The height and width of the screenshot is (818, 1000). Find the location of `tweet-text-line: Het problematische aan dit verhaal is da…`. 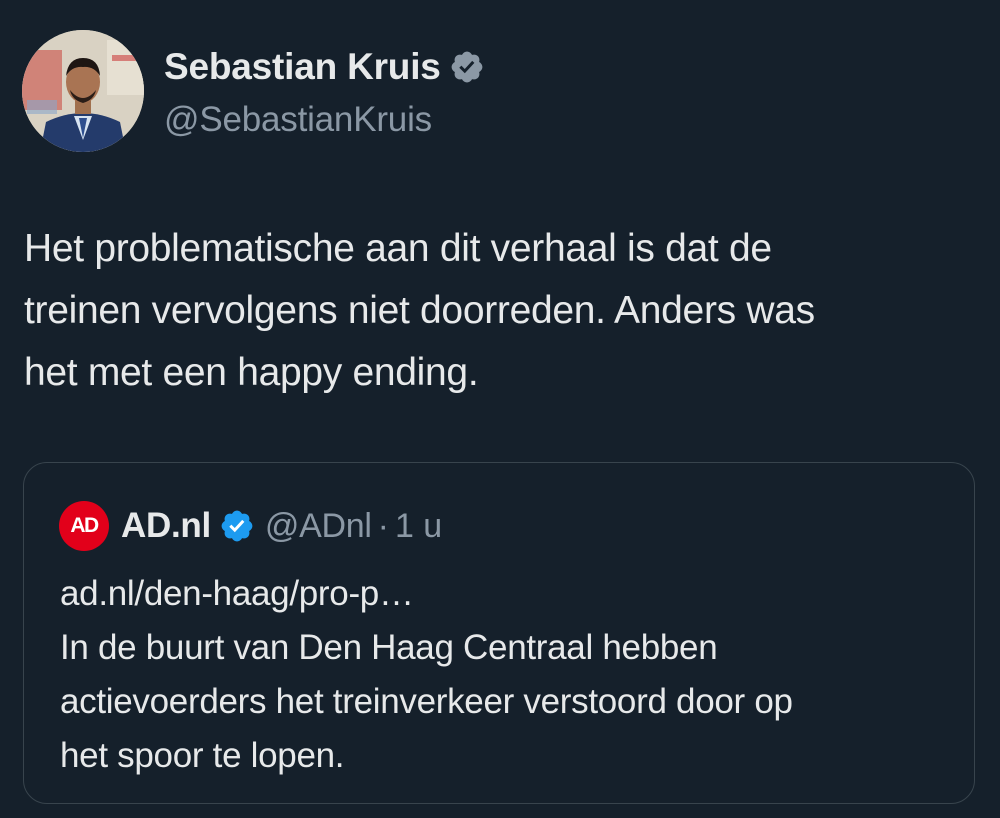

tweet-text-line: Het problematische aan dit verhaal is da… is located at coordinates (398, 248).